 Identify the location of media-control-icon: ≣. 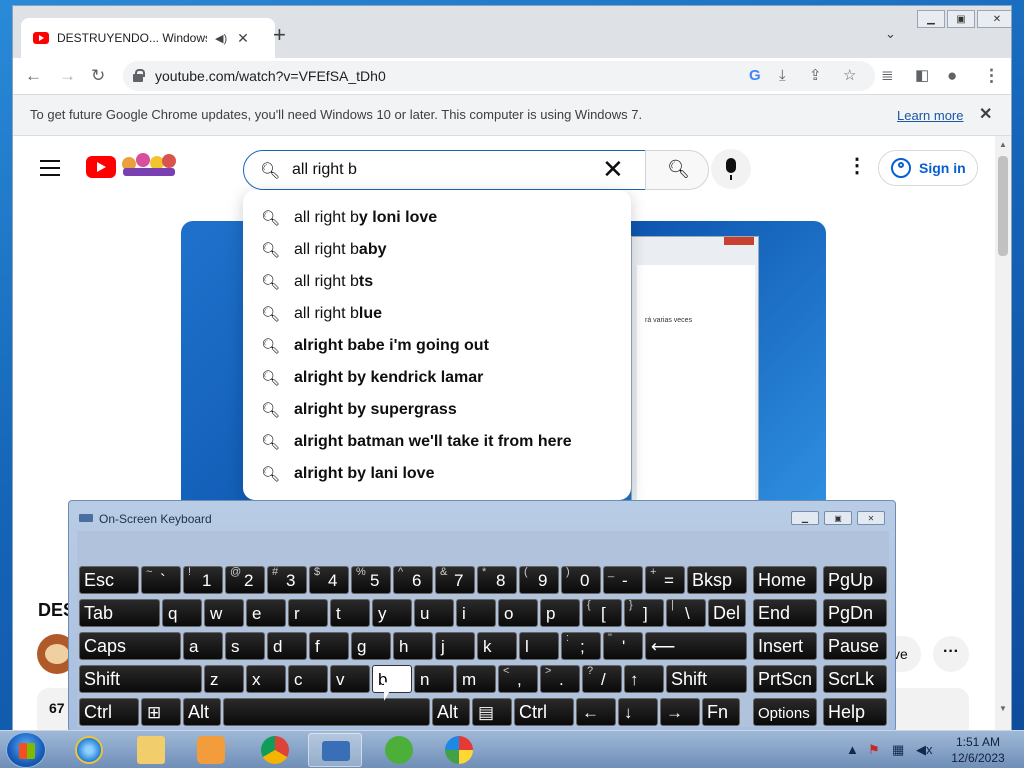
(887, 76).